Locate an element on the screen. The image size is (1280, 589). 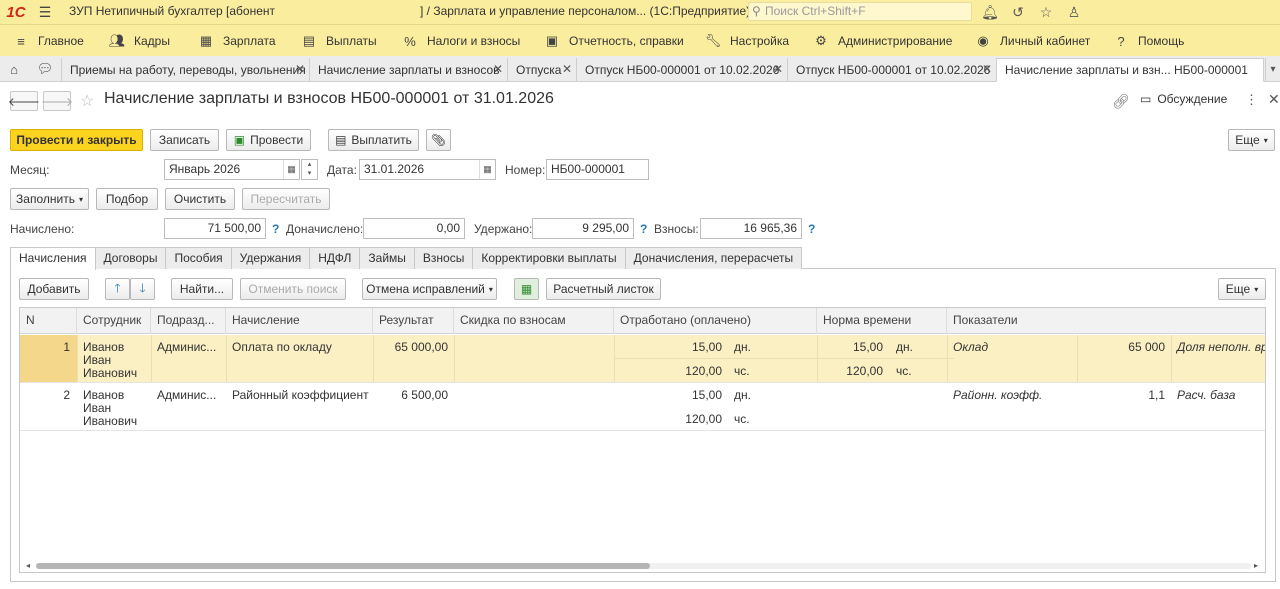
search-icon: ⚲ is located at coordinates (756, 11).